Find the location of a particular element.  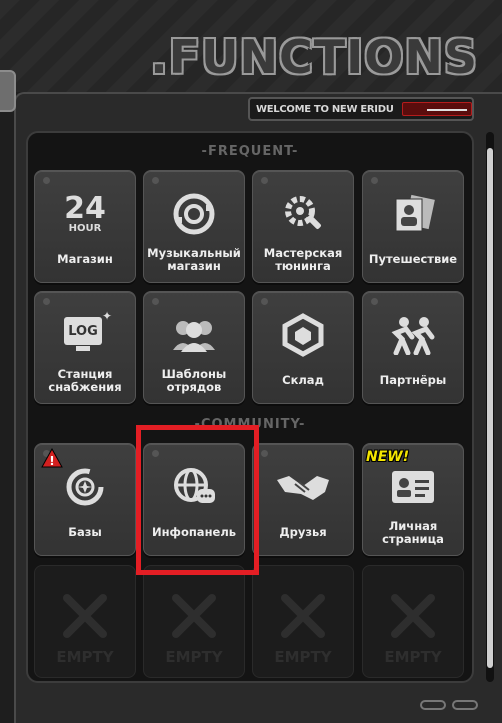

hexagon-box-icon is located at coordinates (303, 335).